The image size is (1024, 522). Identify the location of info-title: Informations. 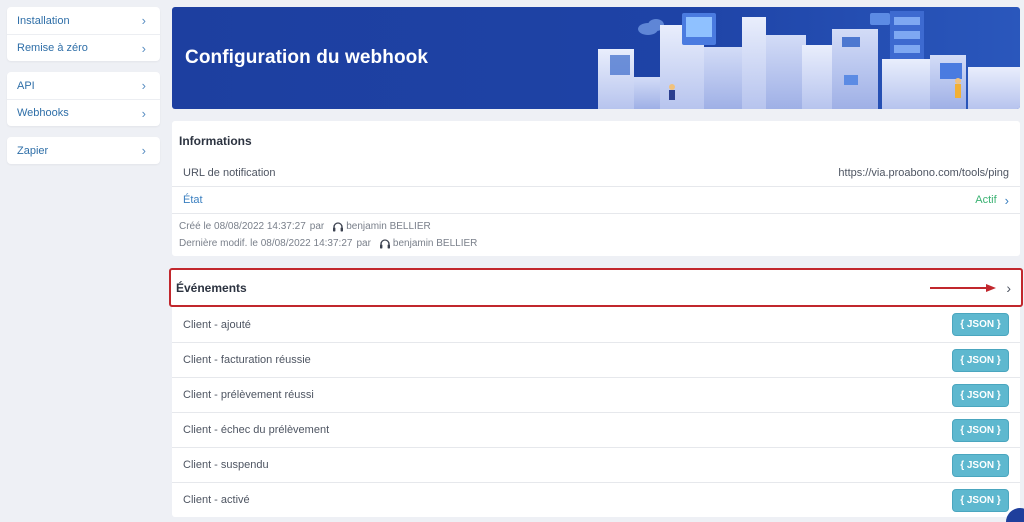
(215, 141).